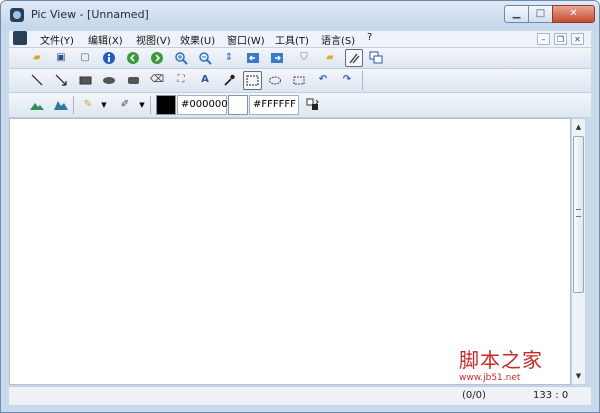  I want to click on arrow-line-tool-icon, so click(61, 80).